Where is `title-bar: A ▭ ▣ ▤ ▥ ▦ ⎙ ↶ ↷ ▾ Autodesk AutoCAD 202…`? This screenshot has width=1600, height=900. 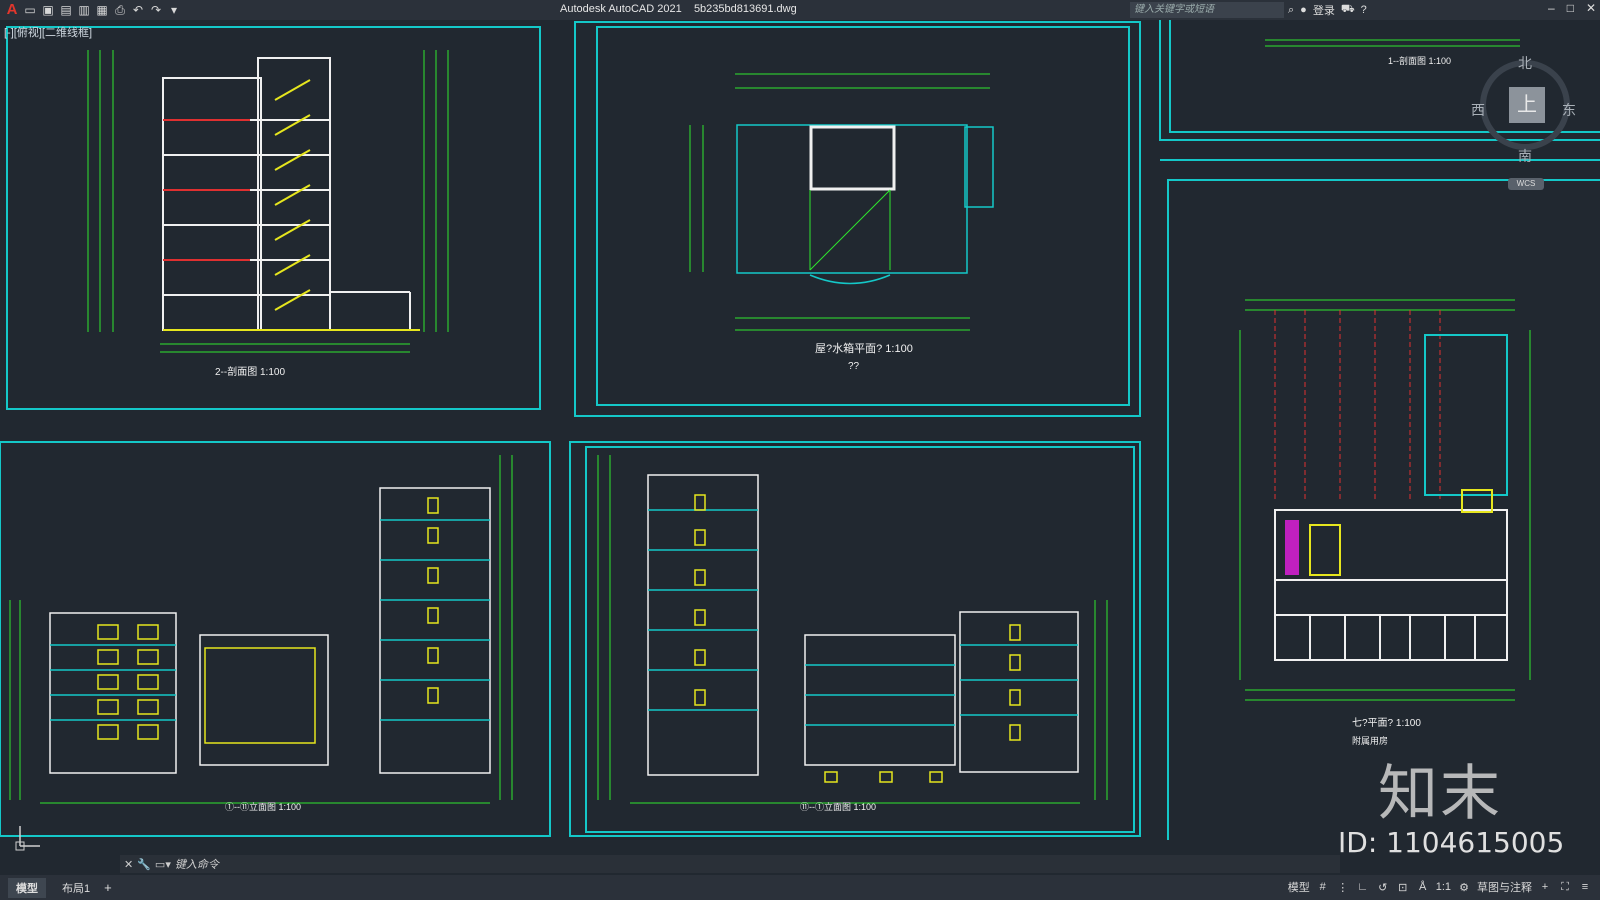 title-bar: A ▭ ▣ ▤ ▥ ▦ ⎙ ↶ ↷ ▾ Autodesk AutoCAD 202… is located at coordinates (800, 10).